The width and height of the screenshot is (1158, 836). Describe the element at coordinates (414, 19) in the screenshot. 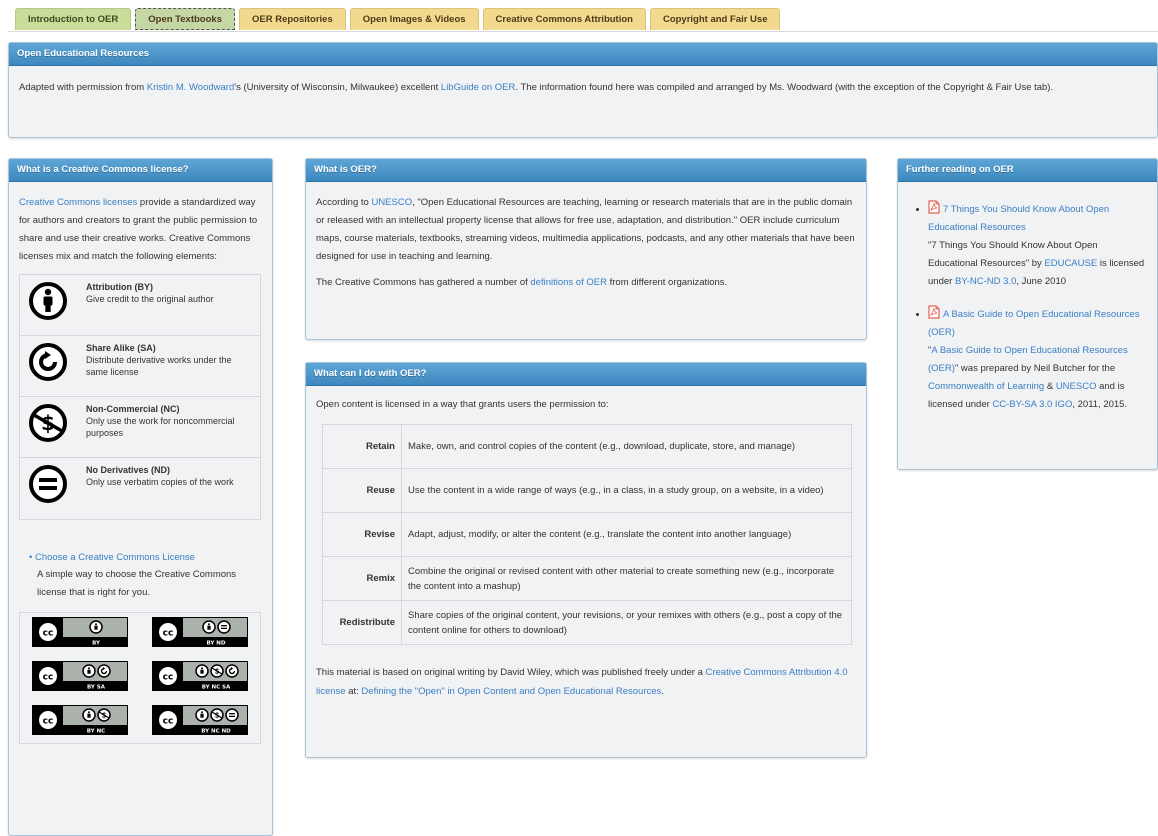

I see `tab-open-images-videos: Open Images & Videos` at that location.